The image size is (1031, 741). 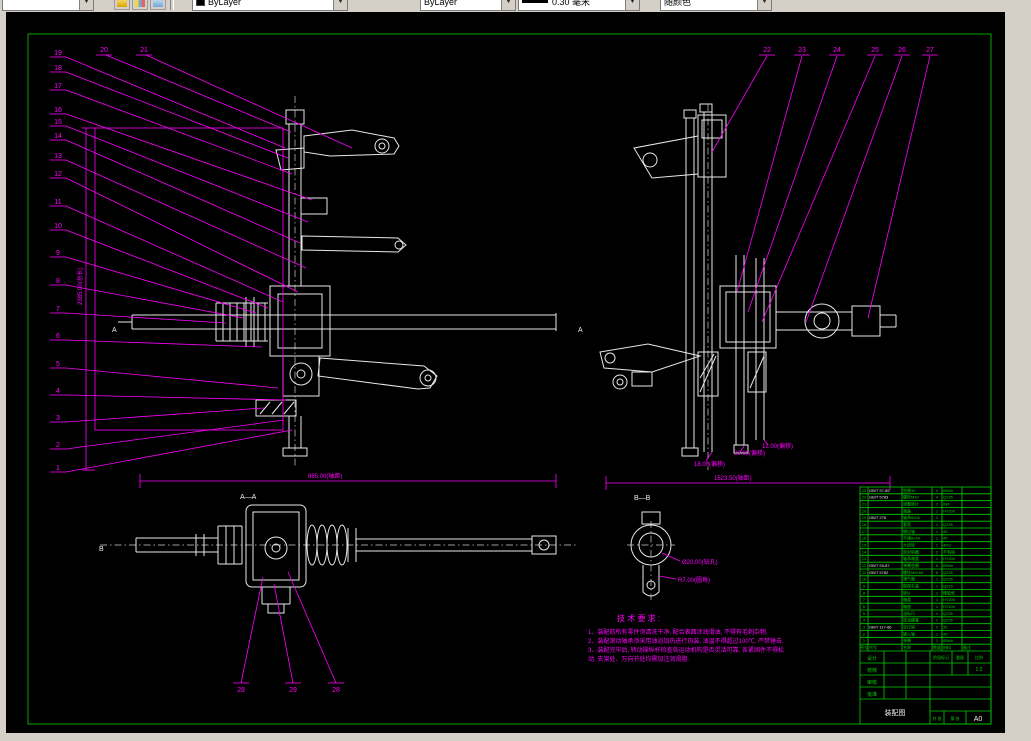 I want to click on table-cell: 45, so click(x=945, y=538).